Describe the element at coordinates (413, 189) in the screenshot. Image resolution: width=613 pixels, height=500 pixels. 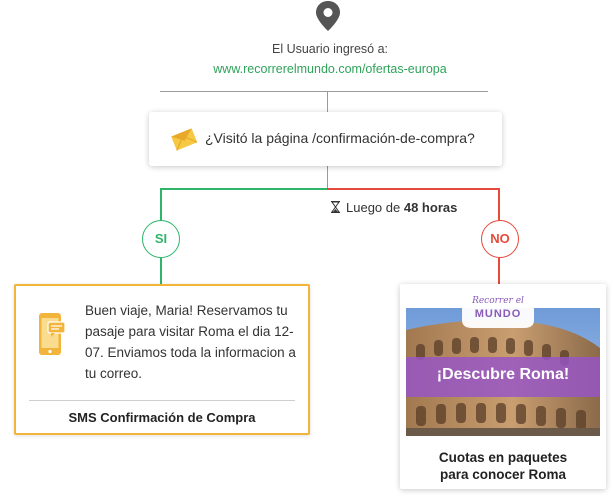
I see `no-branch-horizontal` at that location.